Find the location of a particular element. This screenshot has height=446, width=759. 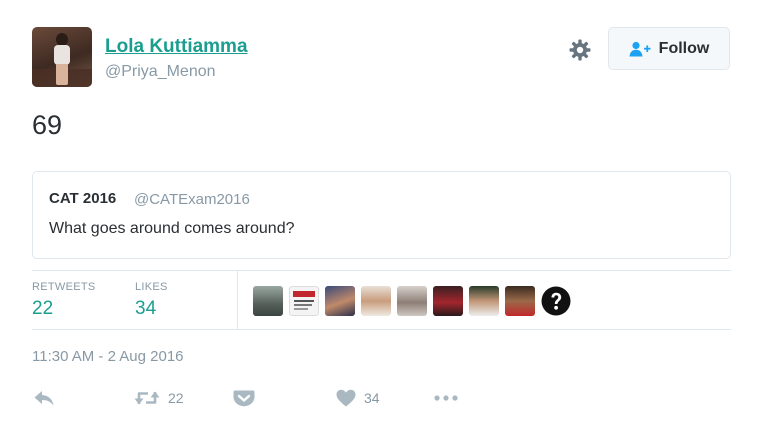

pocket-icon is located at coordinates (244, 398).